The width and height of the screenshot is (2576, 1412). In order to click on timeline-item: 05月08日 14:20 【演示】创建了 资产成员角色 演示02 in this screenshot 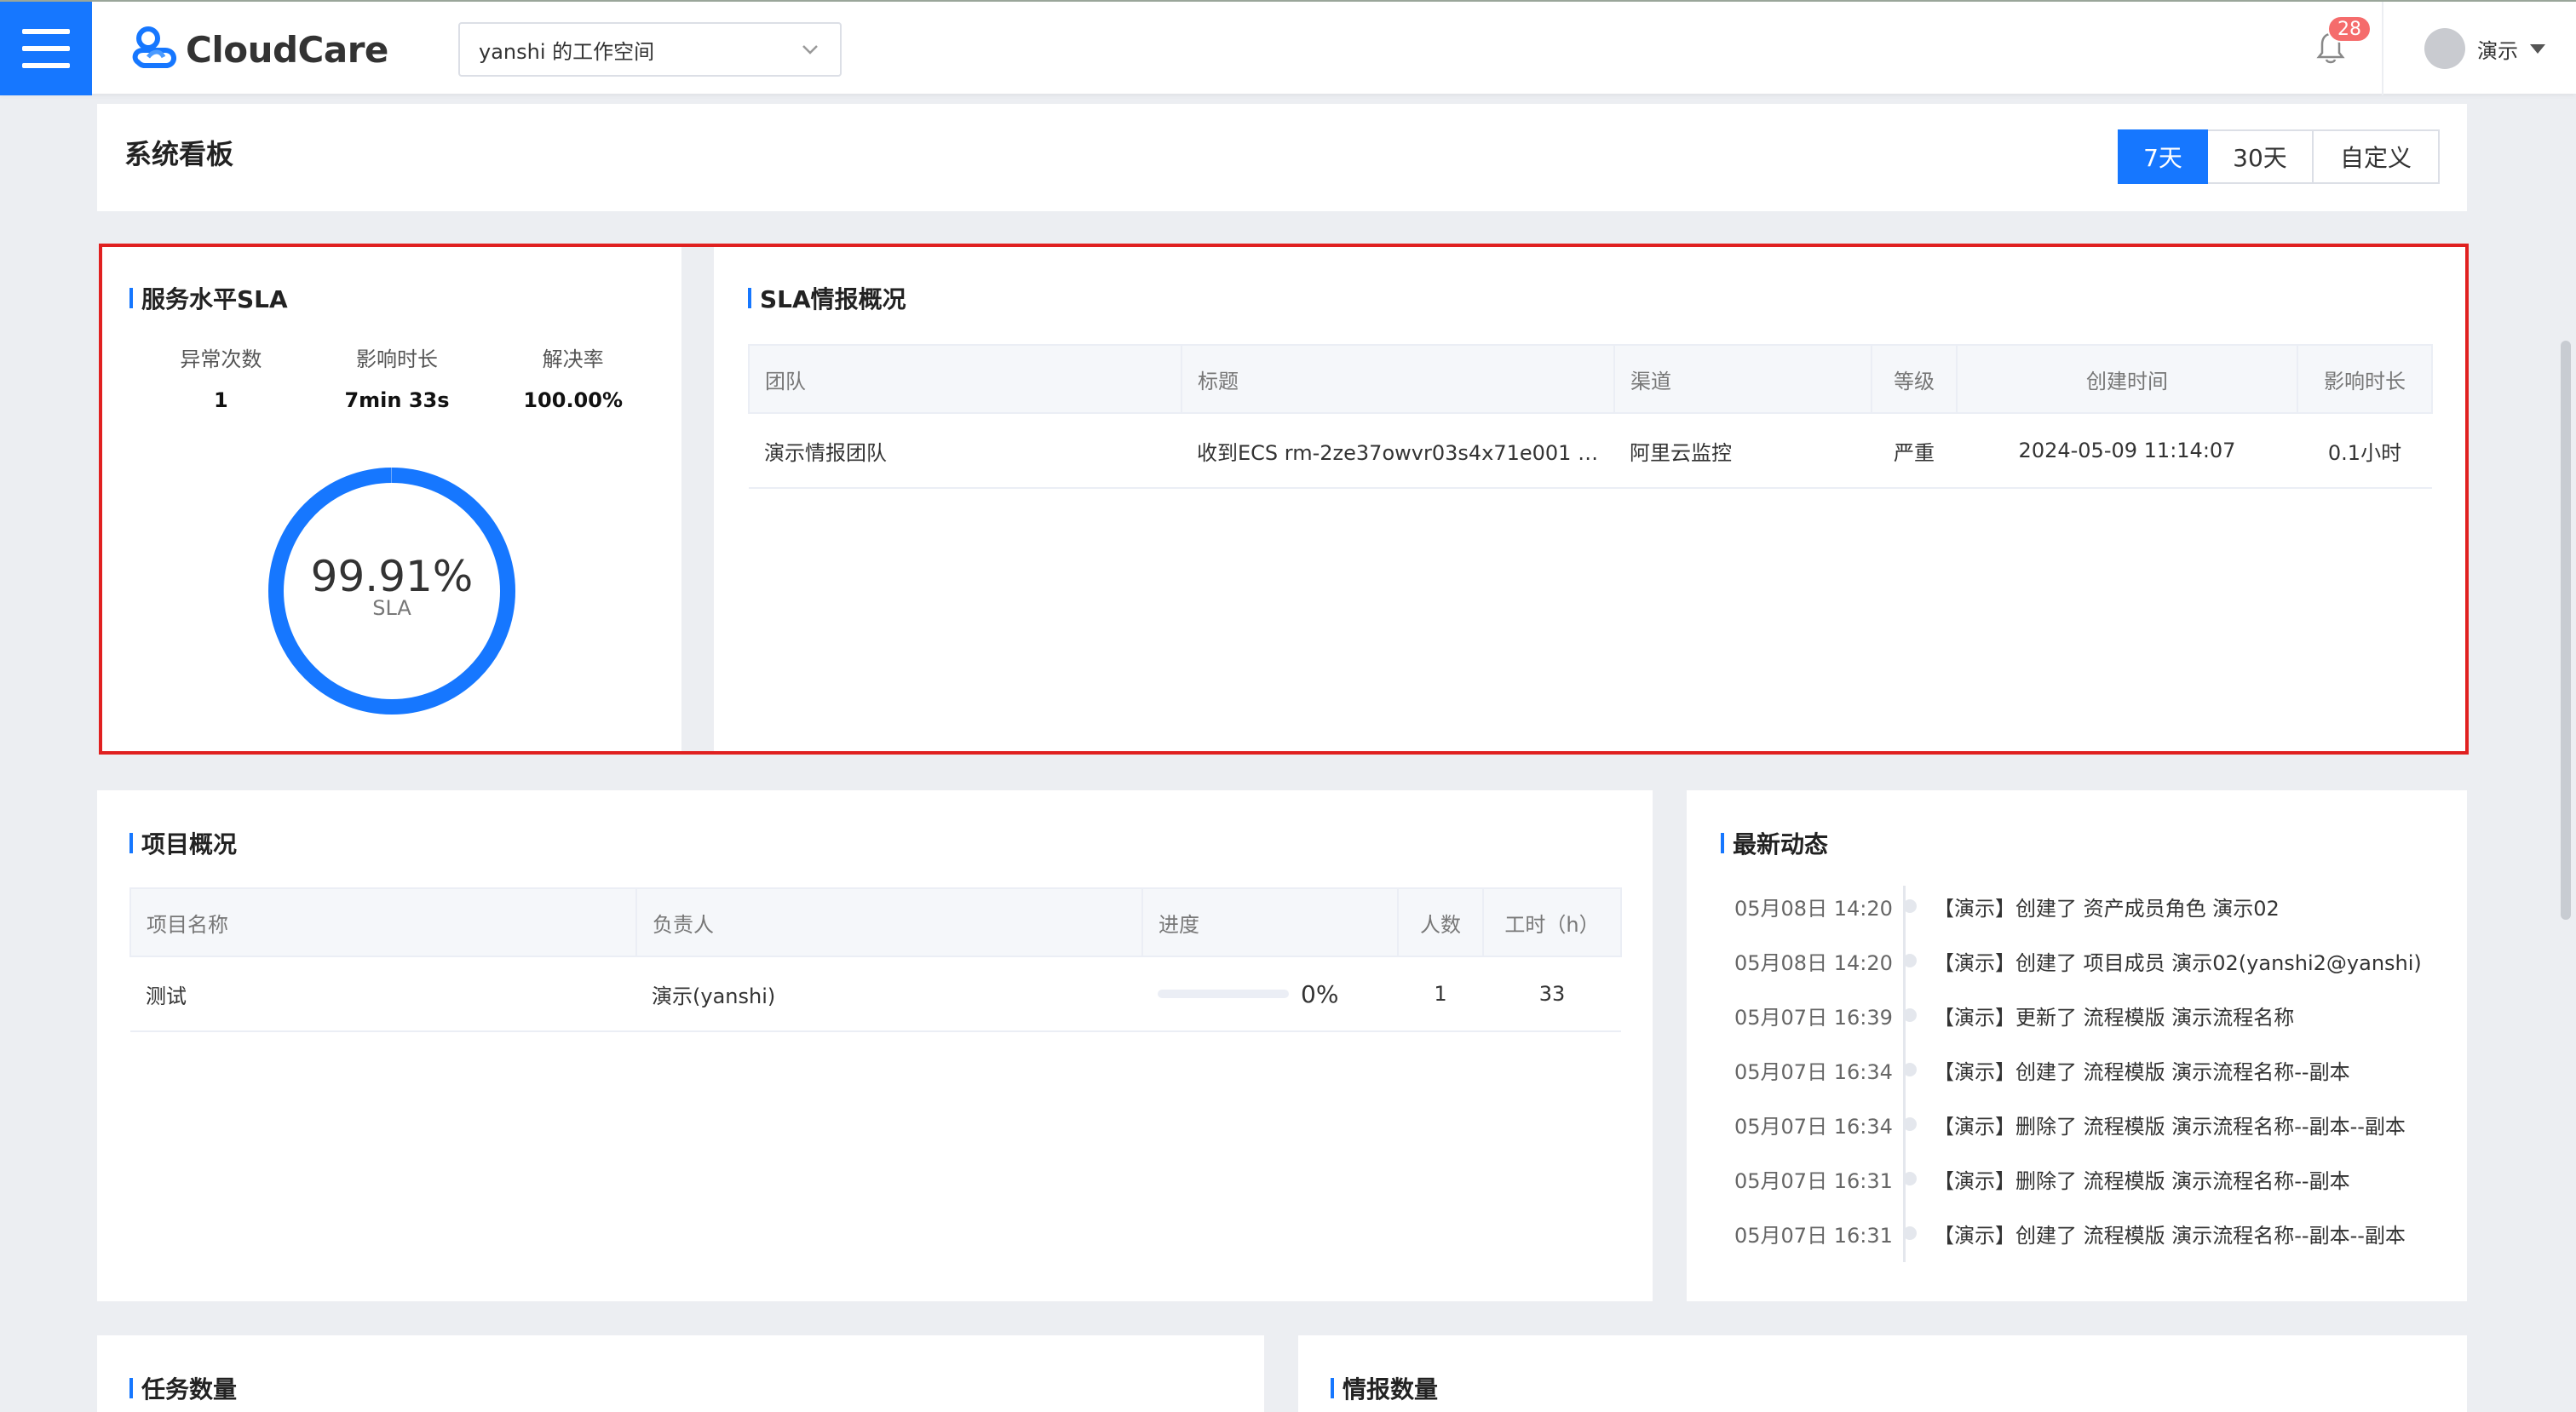, I will do `click(2092, 906)`.